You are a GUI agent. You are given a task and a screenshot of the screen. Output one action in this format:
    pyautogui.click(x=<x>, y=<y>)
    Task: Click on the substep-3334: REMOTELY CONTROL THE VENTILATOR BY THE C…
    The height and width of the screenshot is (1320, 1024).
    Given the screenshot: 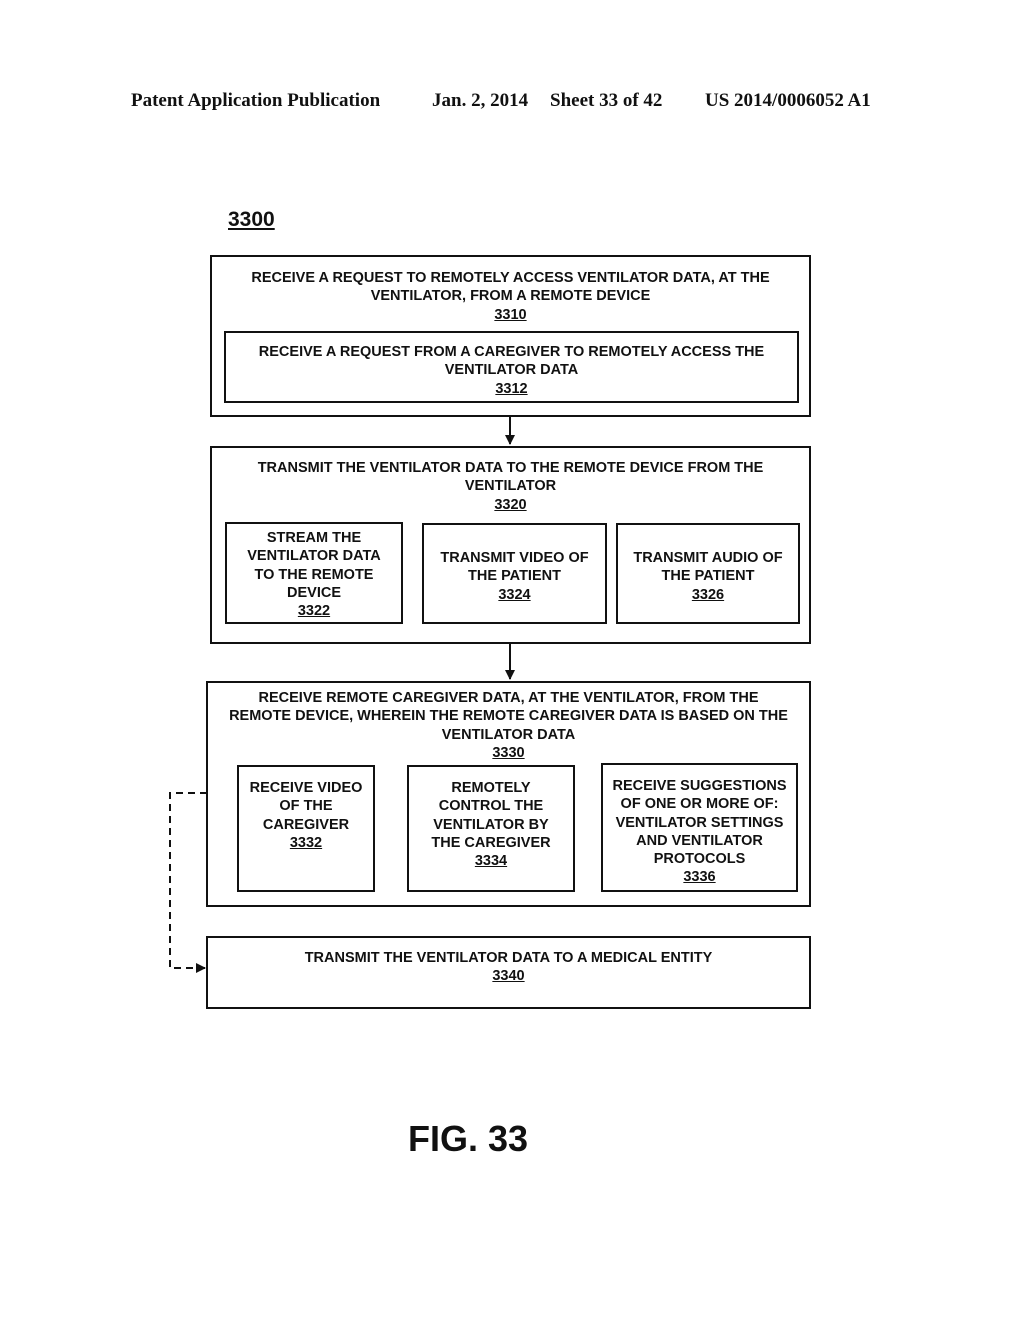 What is the action you would take?
    pyautogui.click(x=491, y=828)
    